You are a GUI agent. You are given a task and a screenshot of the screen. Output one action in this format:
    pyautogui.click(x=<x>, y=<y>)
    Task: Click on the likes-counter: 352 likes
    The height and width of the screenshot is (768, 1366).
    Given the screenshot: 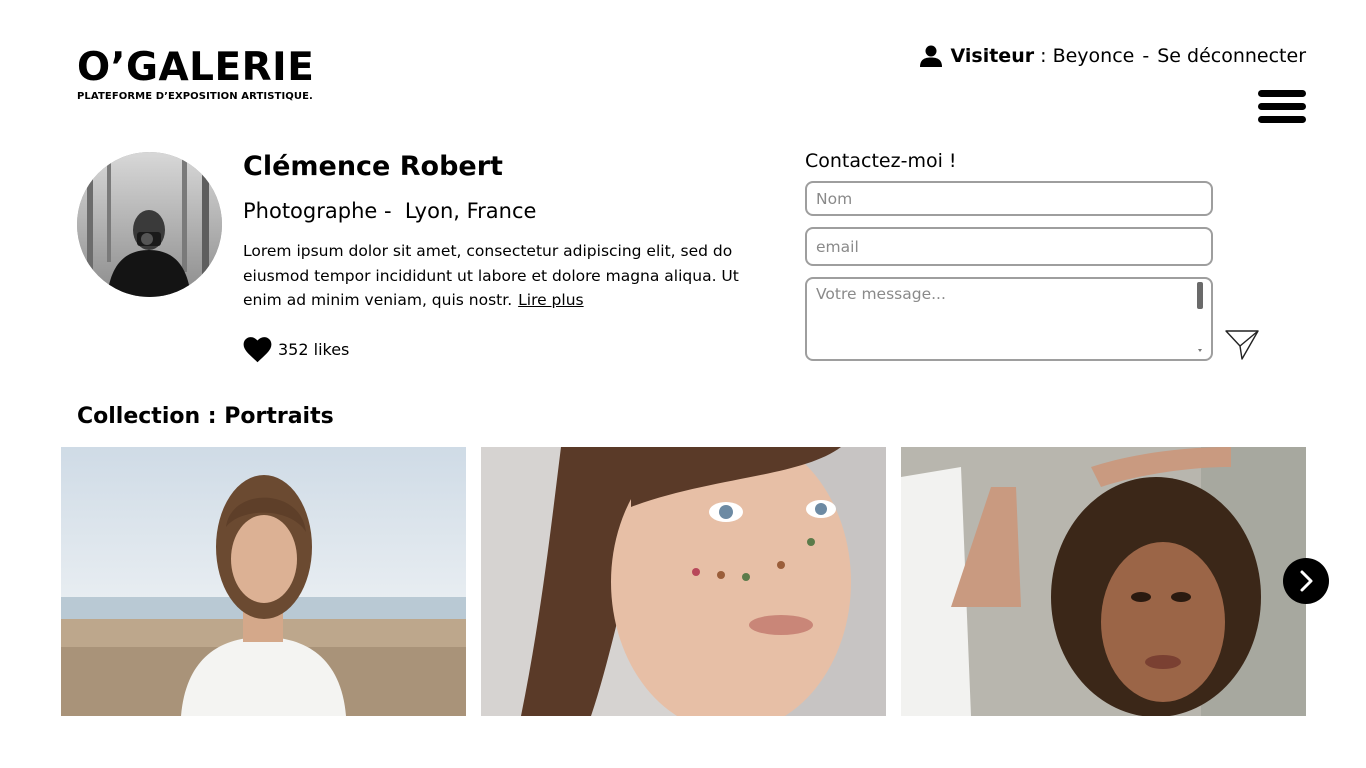 What is the action you would take?
    pyautogui.click(x=296, y=349)
    